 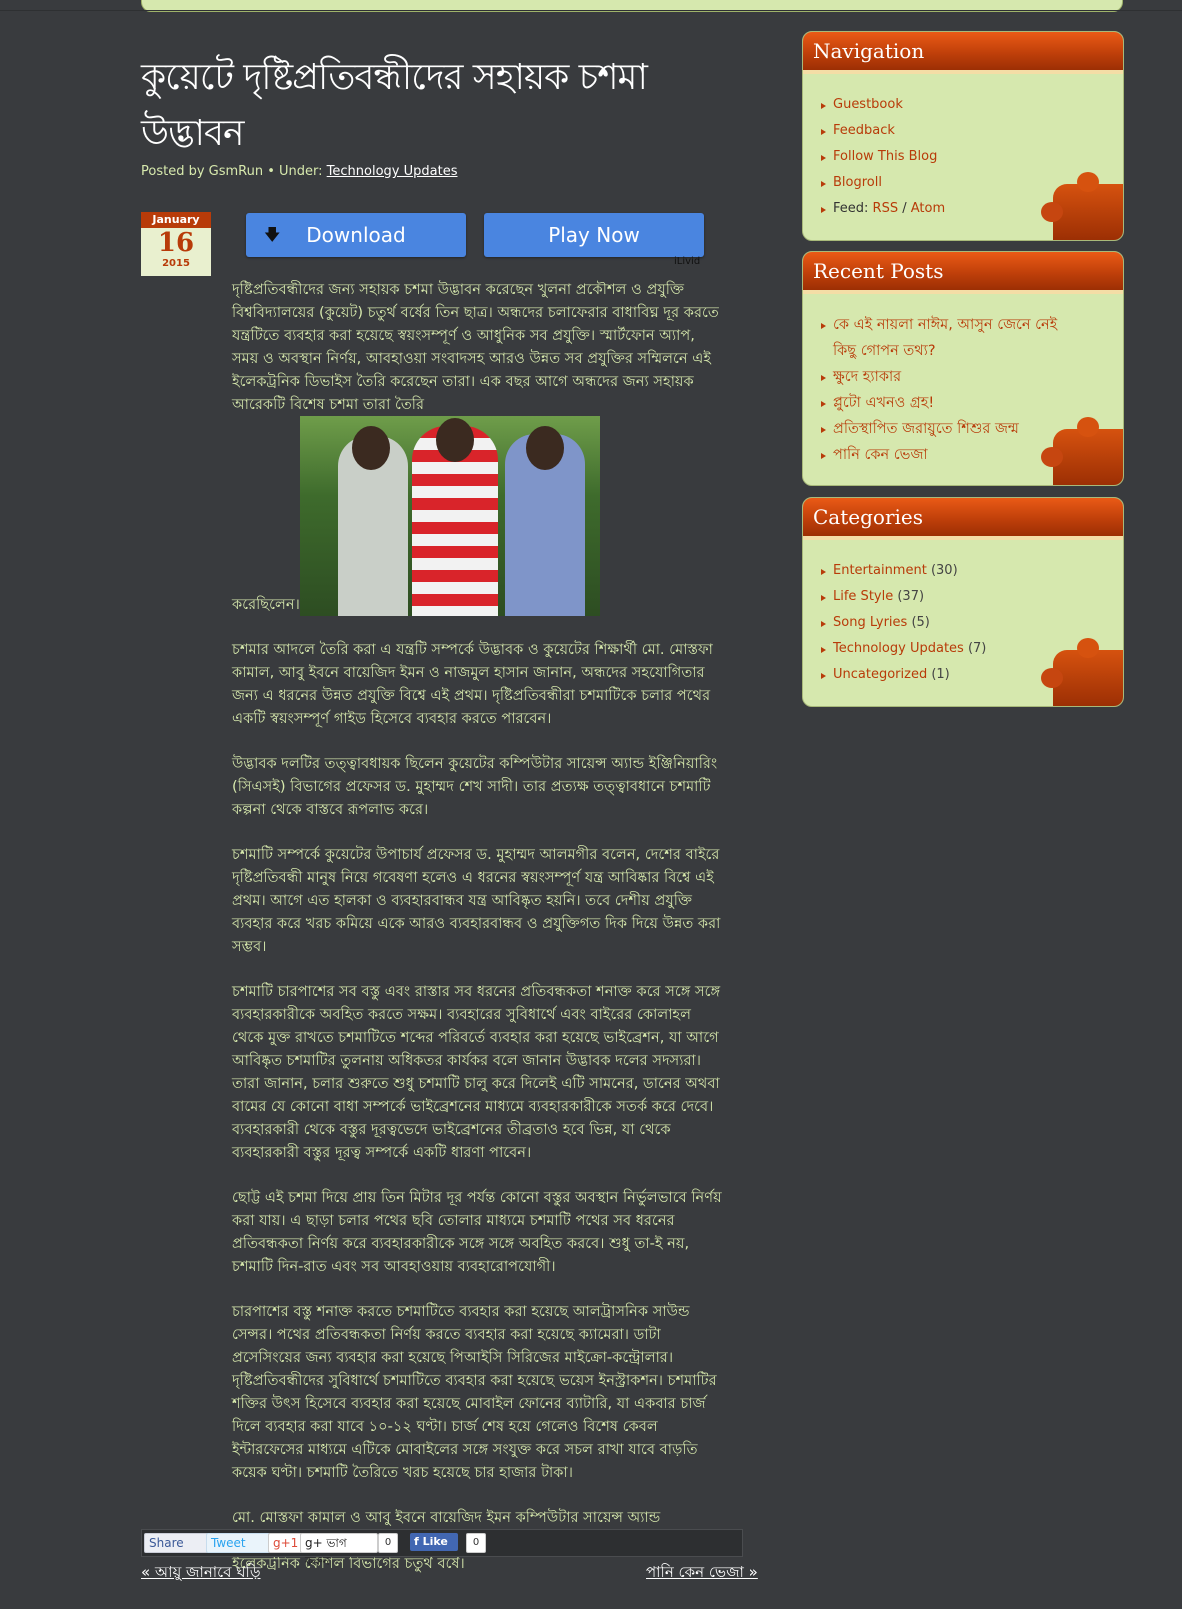 What do you see at coordinates (176, 263) in the screenshot?
I see `date-year: 2015` at bounding box center [176, 263].